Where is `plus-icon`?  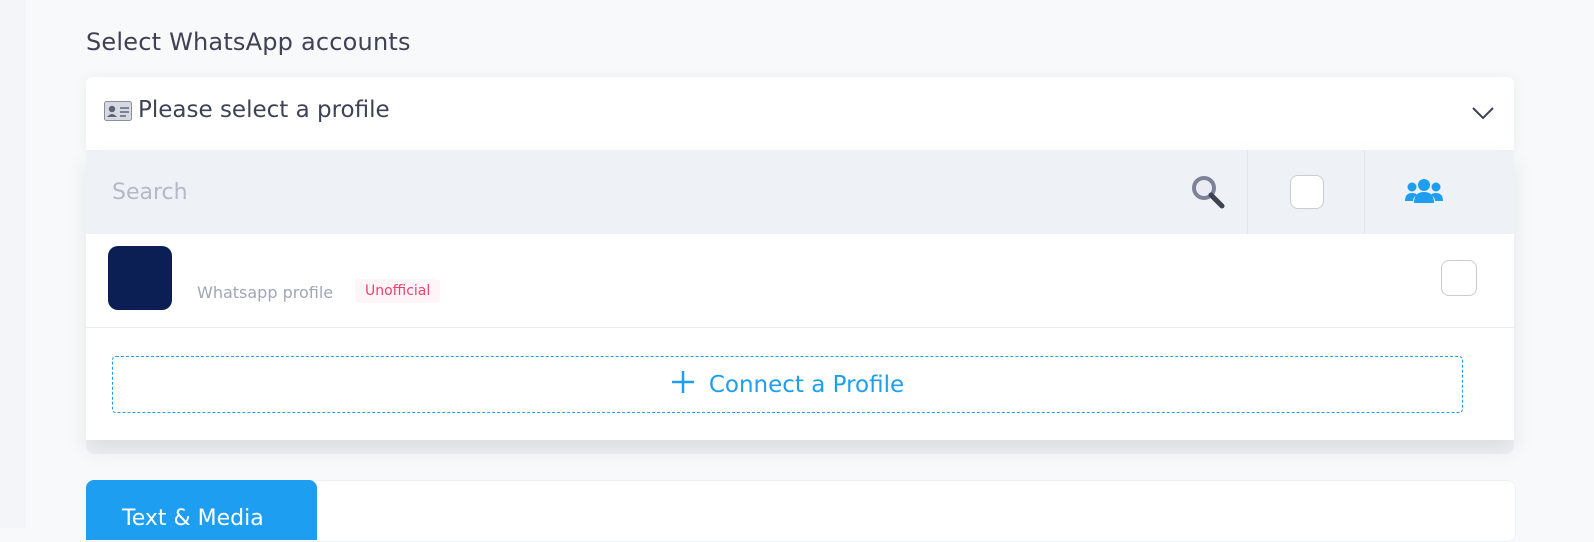
plus-icon is located at coordinates (683, 385).